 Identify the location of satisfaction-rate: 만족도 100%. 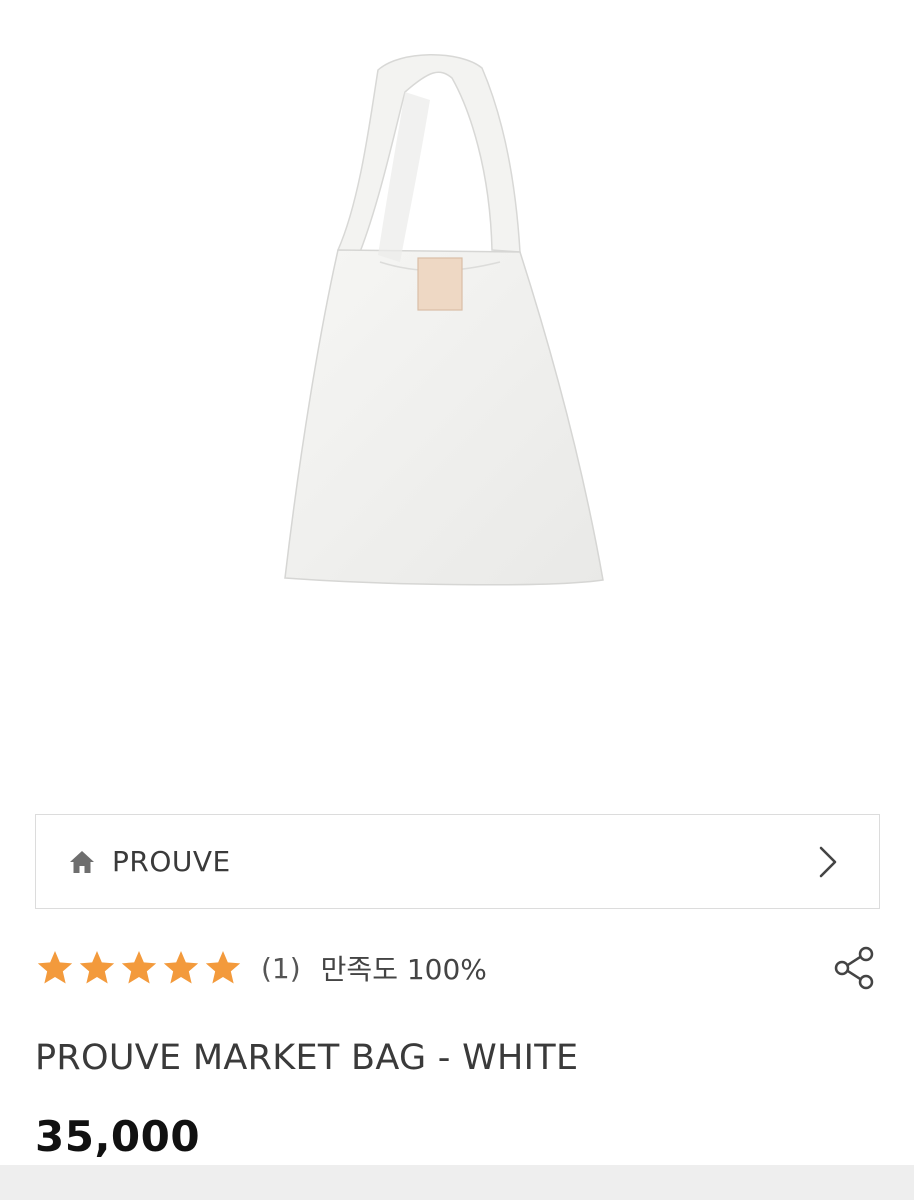
(403, 969).